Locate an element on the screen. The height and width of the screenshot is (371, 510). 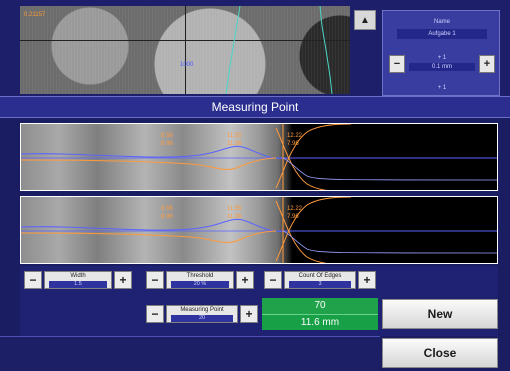
side-decrement-button: − is located at coordinates (397, 64).